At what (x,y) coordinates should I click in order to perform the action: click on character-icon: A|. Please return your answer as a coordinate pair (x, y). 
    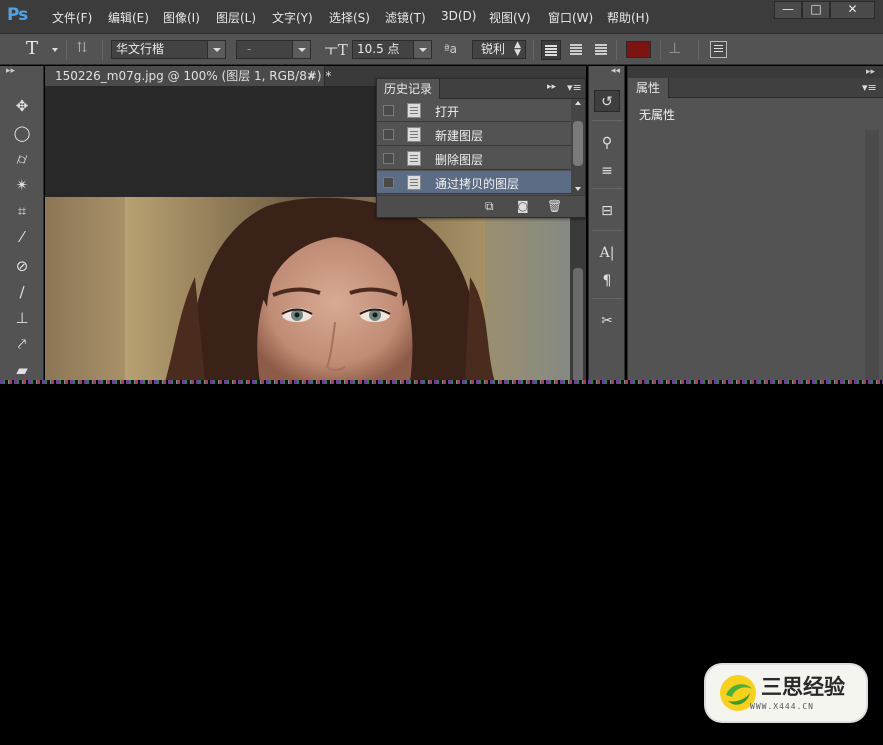
    Looking at the image, I should click on (607, 253).